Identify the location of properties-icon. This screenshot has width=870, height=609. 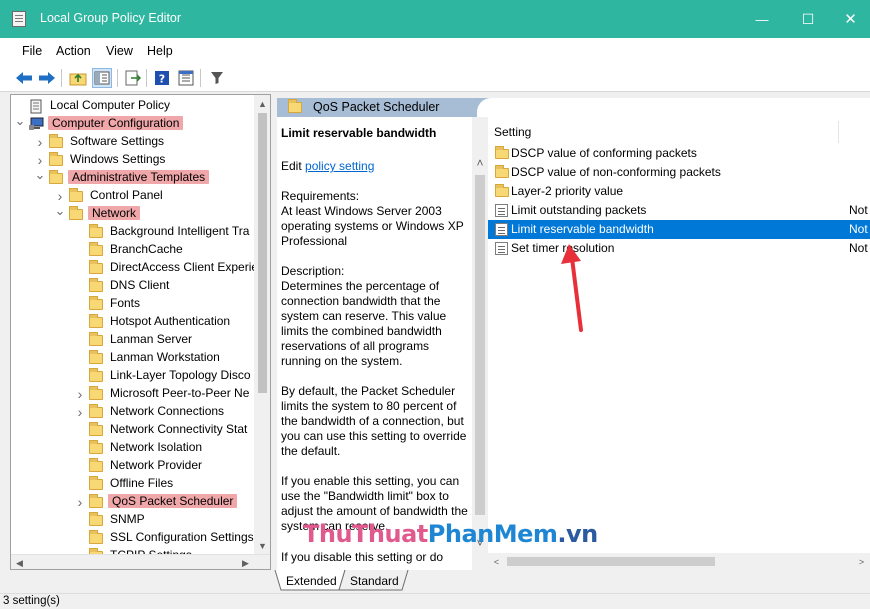
(186, 78).